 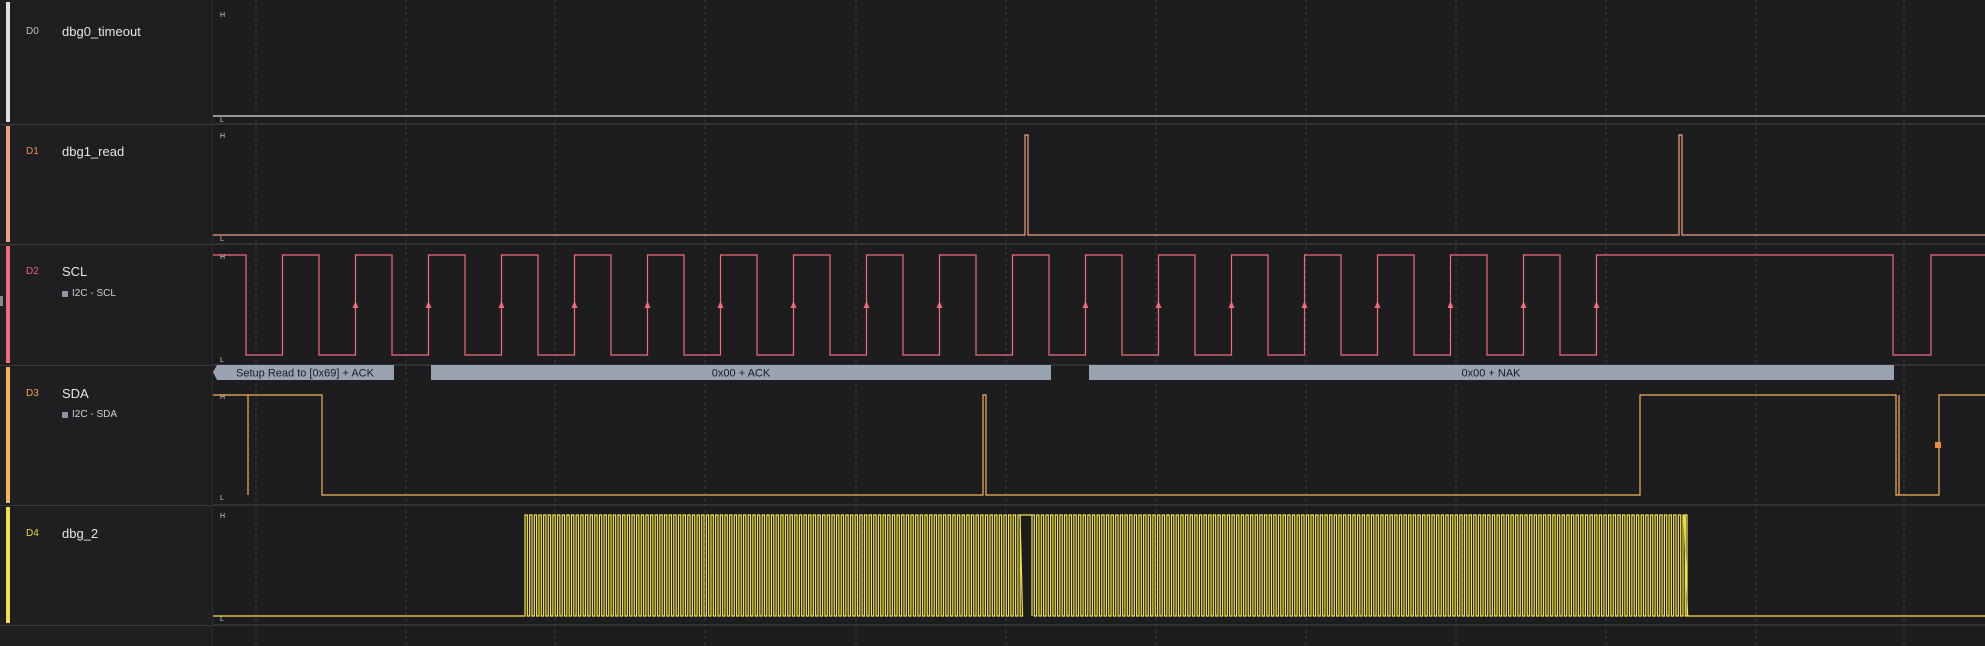 What do you see at coordinates (32, 31) in the screenshot?
I see `channel-id: D0` at bounding box center [32, 31].